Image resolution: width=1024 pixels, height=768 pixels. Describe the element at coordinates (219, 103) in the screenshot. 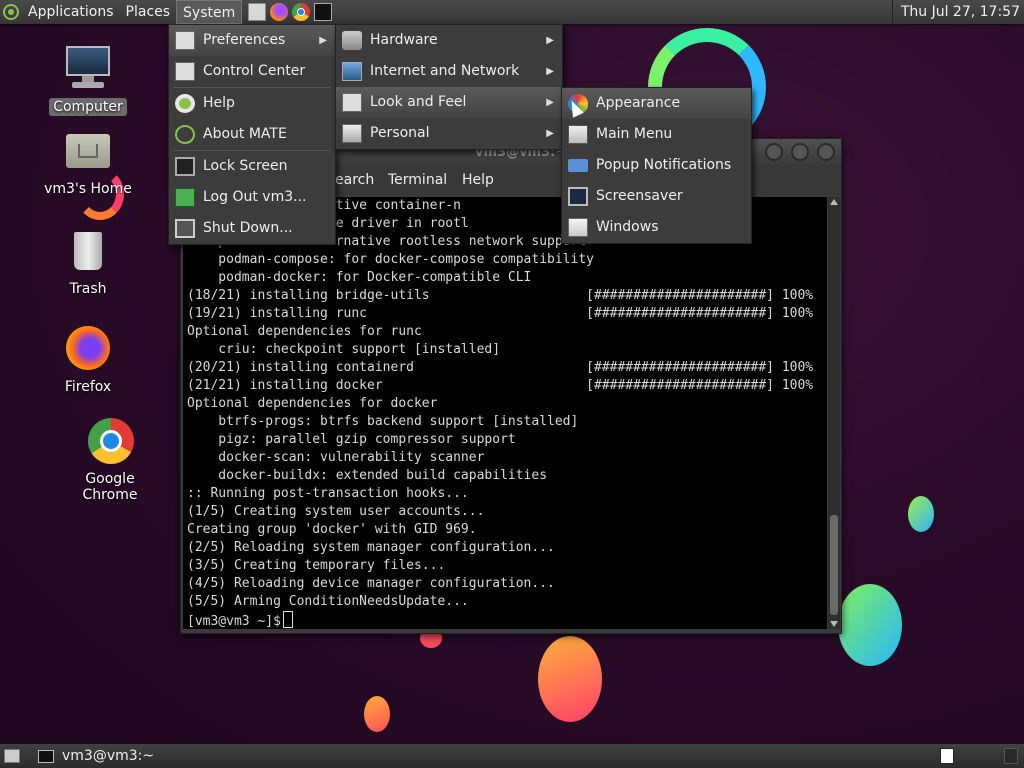

I see `menu-item-label: Help` at that location.